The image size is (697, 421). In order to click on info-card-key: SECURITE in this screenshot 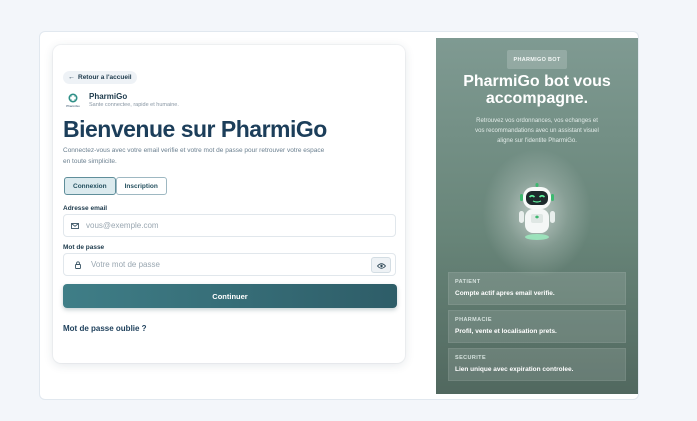, I will do `click(471, 358)`.